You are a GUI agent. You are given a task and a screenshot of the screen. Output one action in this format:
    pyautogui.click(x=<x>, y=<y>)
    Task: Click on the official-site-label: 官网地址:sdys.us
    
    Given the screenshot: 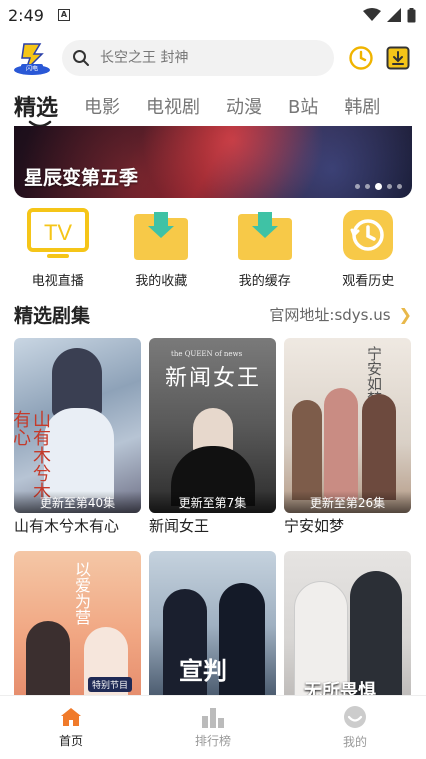 What is the action you would take?
    pyautogui.click(x=330, y=314)
    